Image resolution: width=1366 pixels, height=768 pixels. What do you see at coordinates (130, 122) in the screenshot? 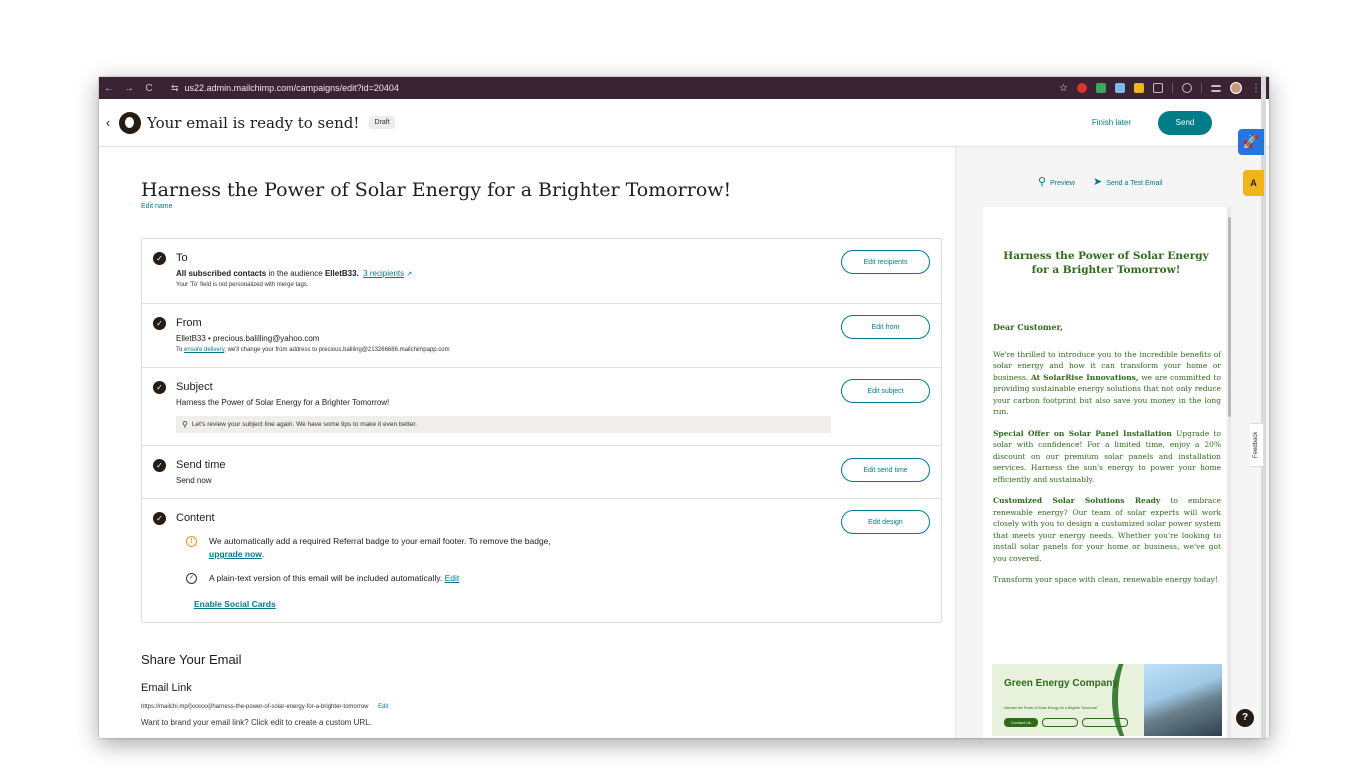
I see `mailchimp-logo-icon` at bounding box center [130, 122].